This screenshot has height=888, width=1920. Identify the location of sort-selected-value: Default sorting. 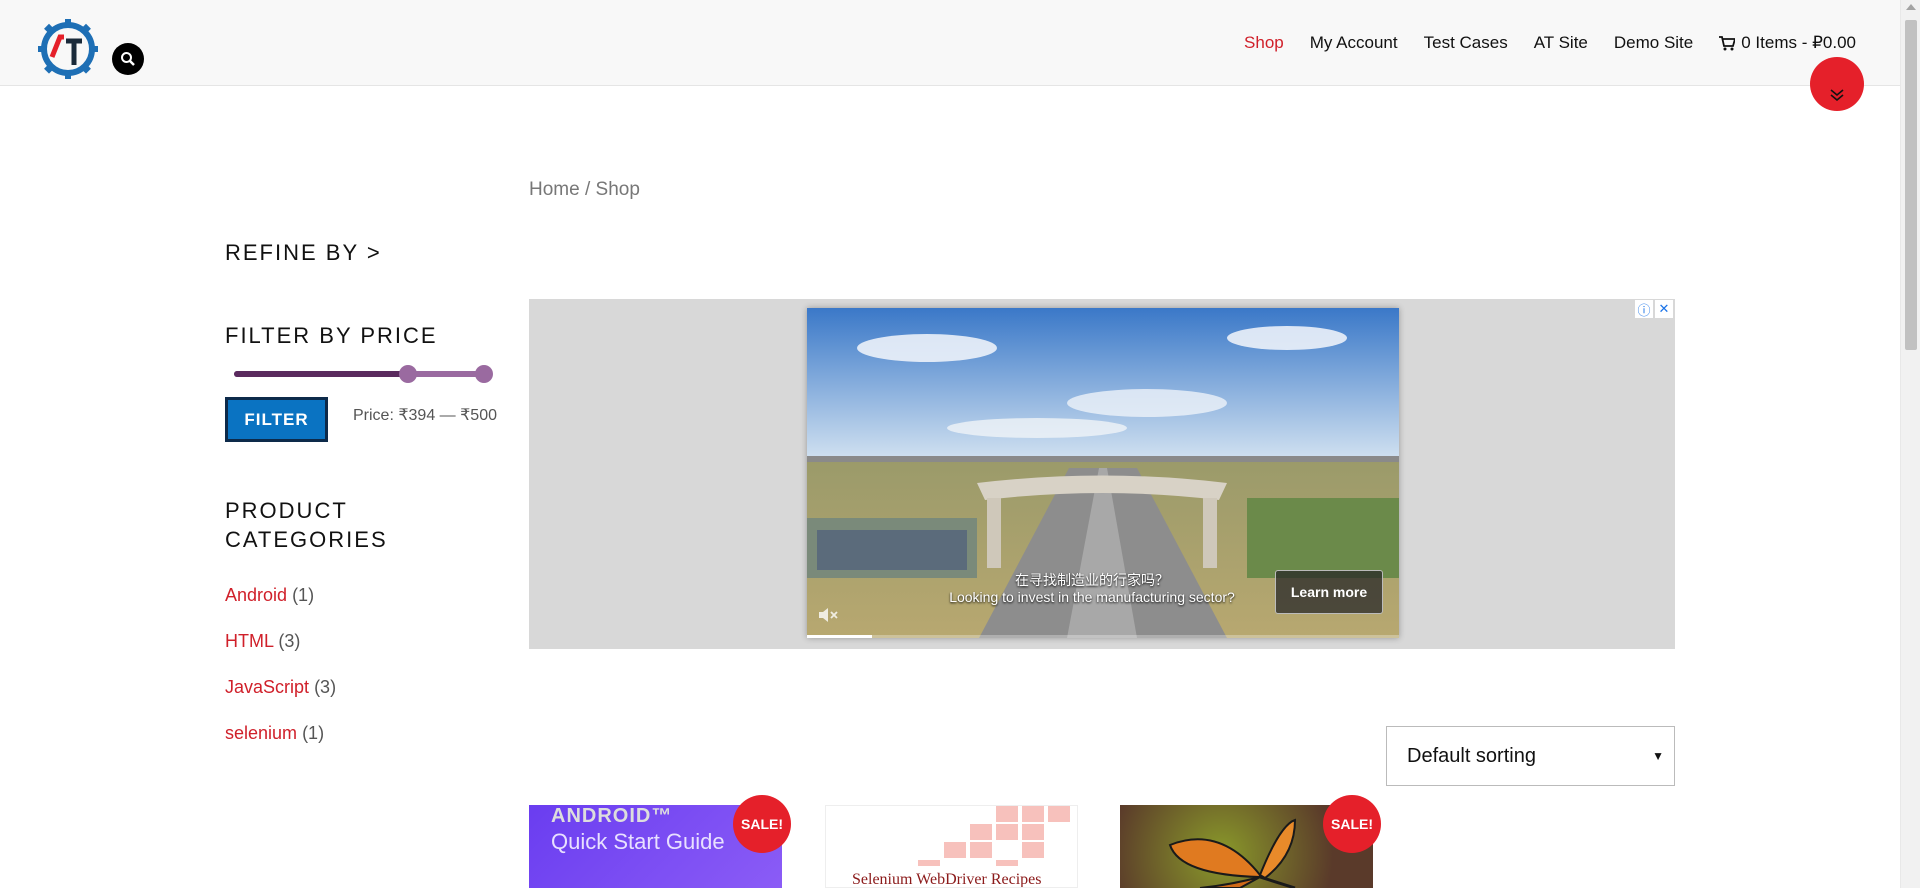
(1471, 755).